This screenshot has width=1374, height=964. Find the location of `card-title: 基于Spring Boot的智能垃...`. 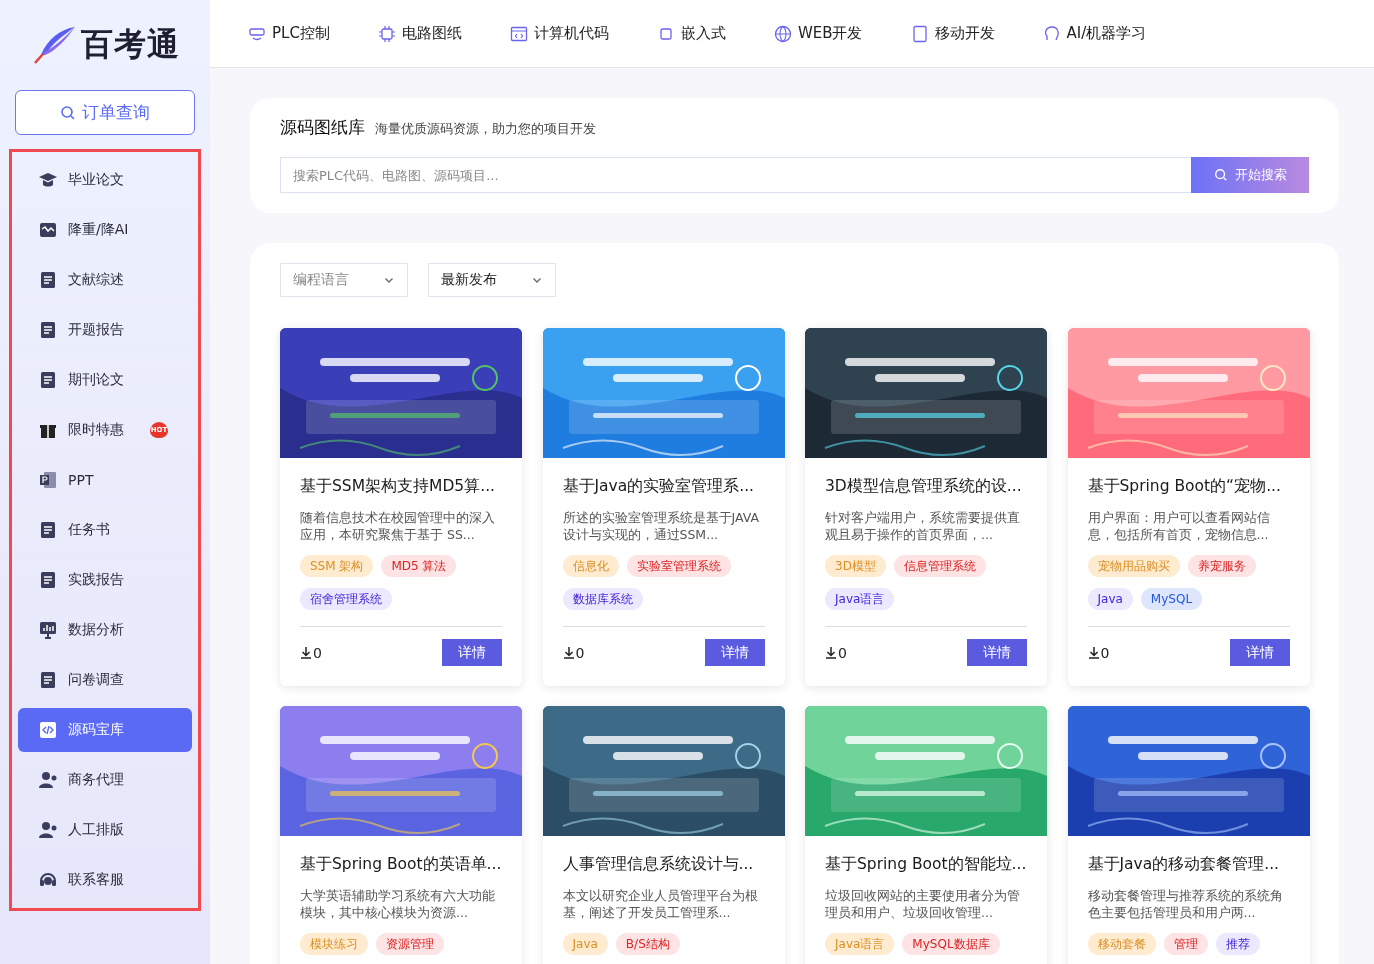

card-title: 基于Spring Boot的智能垃... is located at coordinates (926, 864).